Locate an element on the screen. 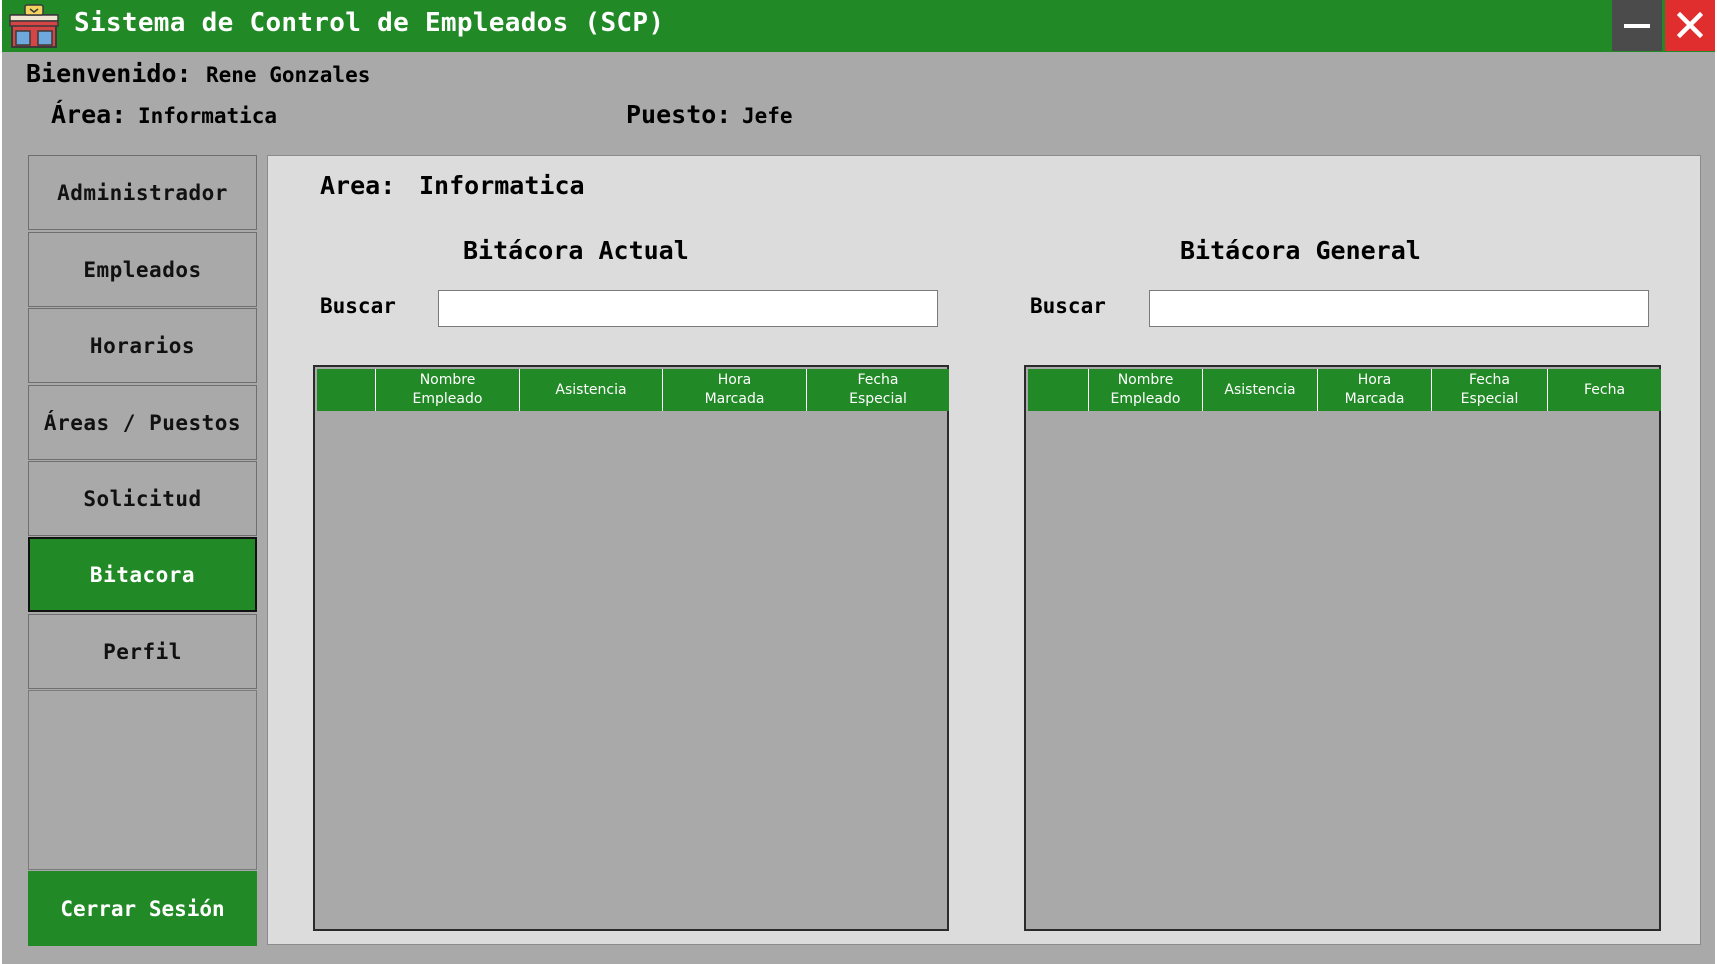 The image size is (1717, 964). sidebar-item-administrador: Administrador is located at coordinates (142, 192).